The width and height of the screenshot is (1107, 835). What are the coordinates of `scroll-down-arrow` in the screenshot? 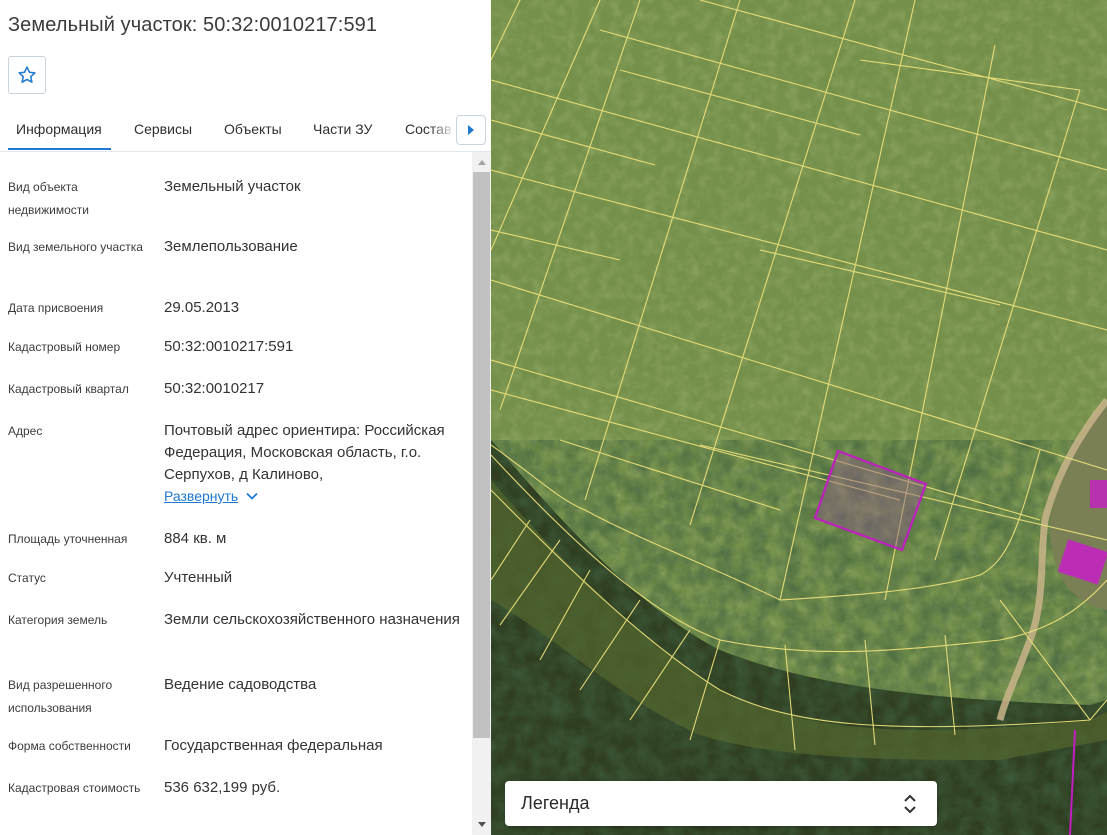 It's located at (481, 824).